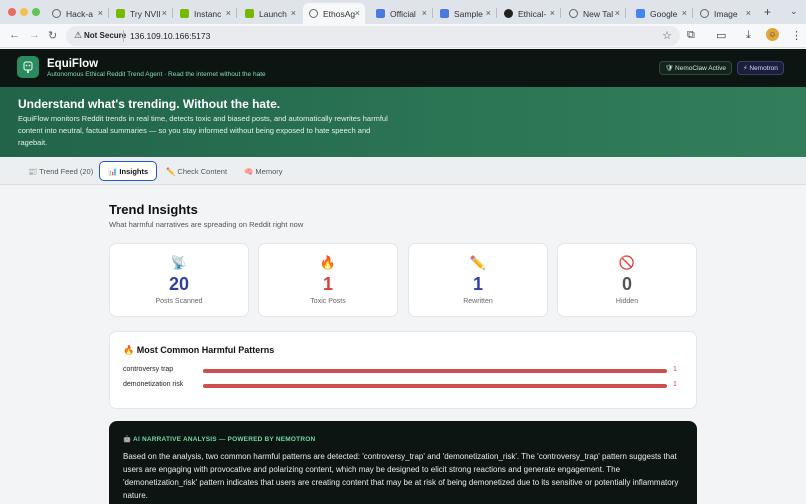  What do you see at coordinates (153, 384) in the screenshot?
I see `pattern-label: demonetization risk` at bounding box center [153, 384].